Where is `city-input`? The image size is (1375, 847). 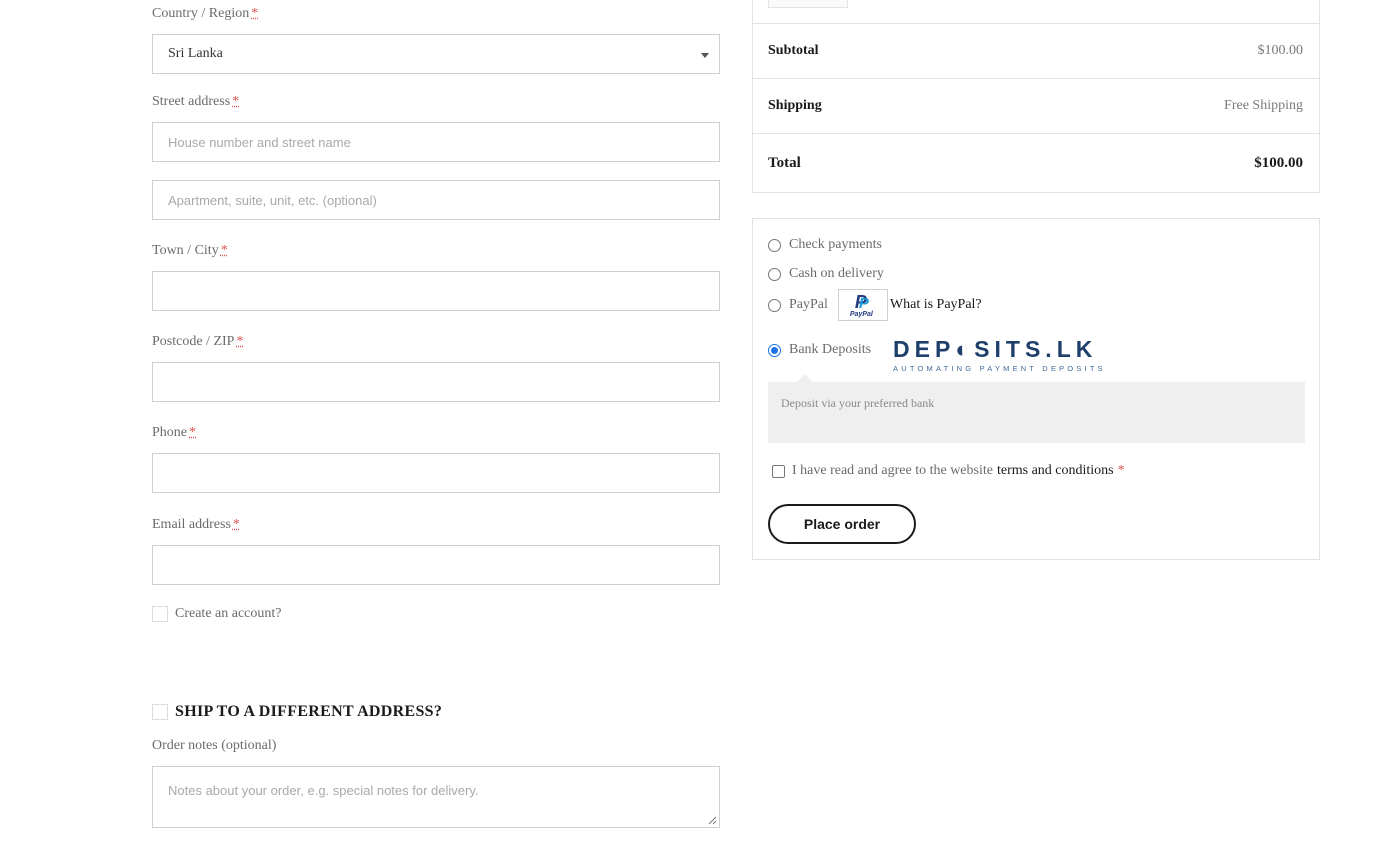
city-input is located at coordinates (436, 291).